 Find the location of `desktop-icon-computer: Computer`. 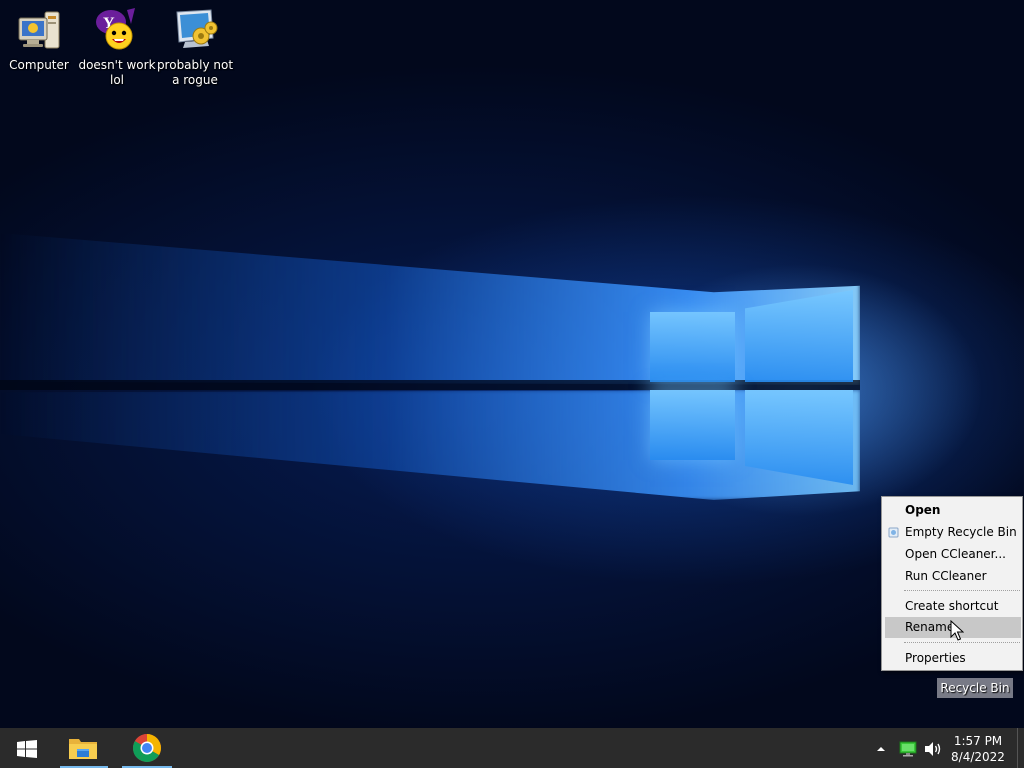

desktop-icon-computer: Computer is located at coordinates (39, 36).